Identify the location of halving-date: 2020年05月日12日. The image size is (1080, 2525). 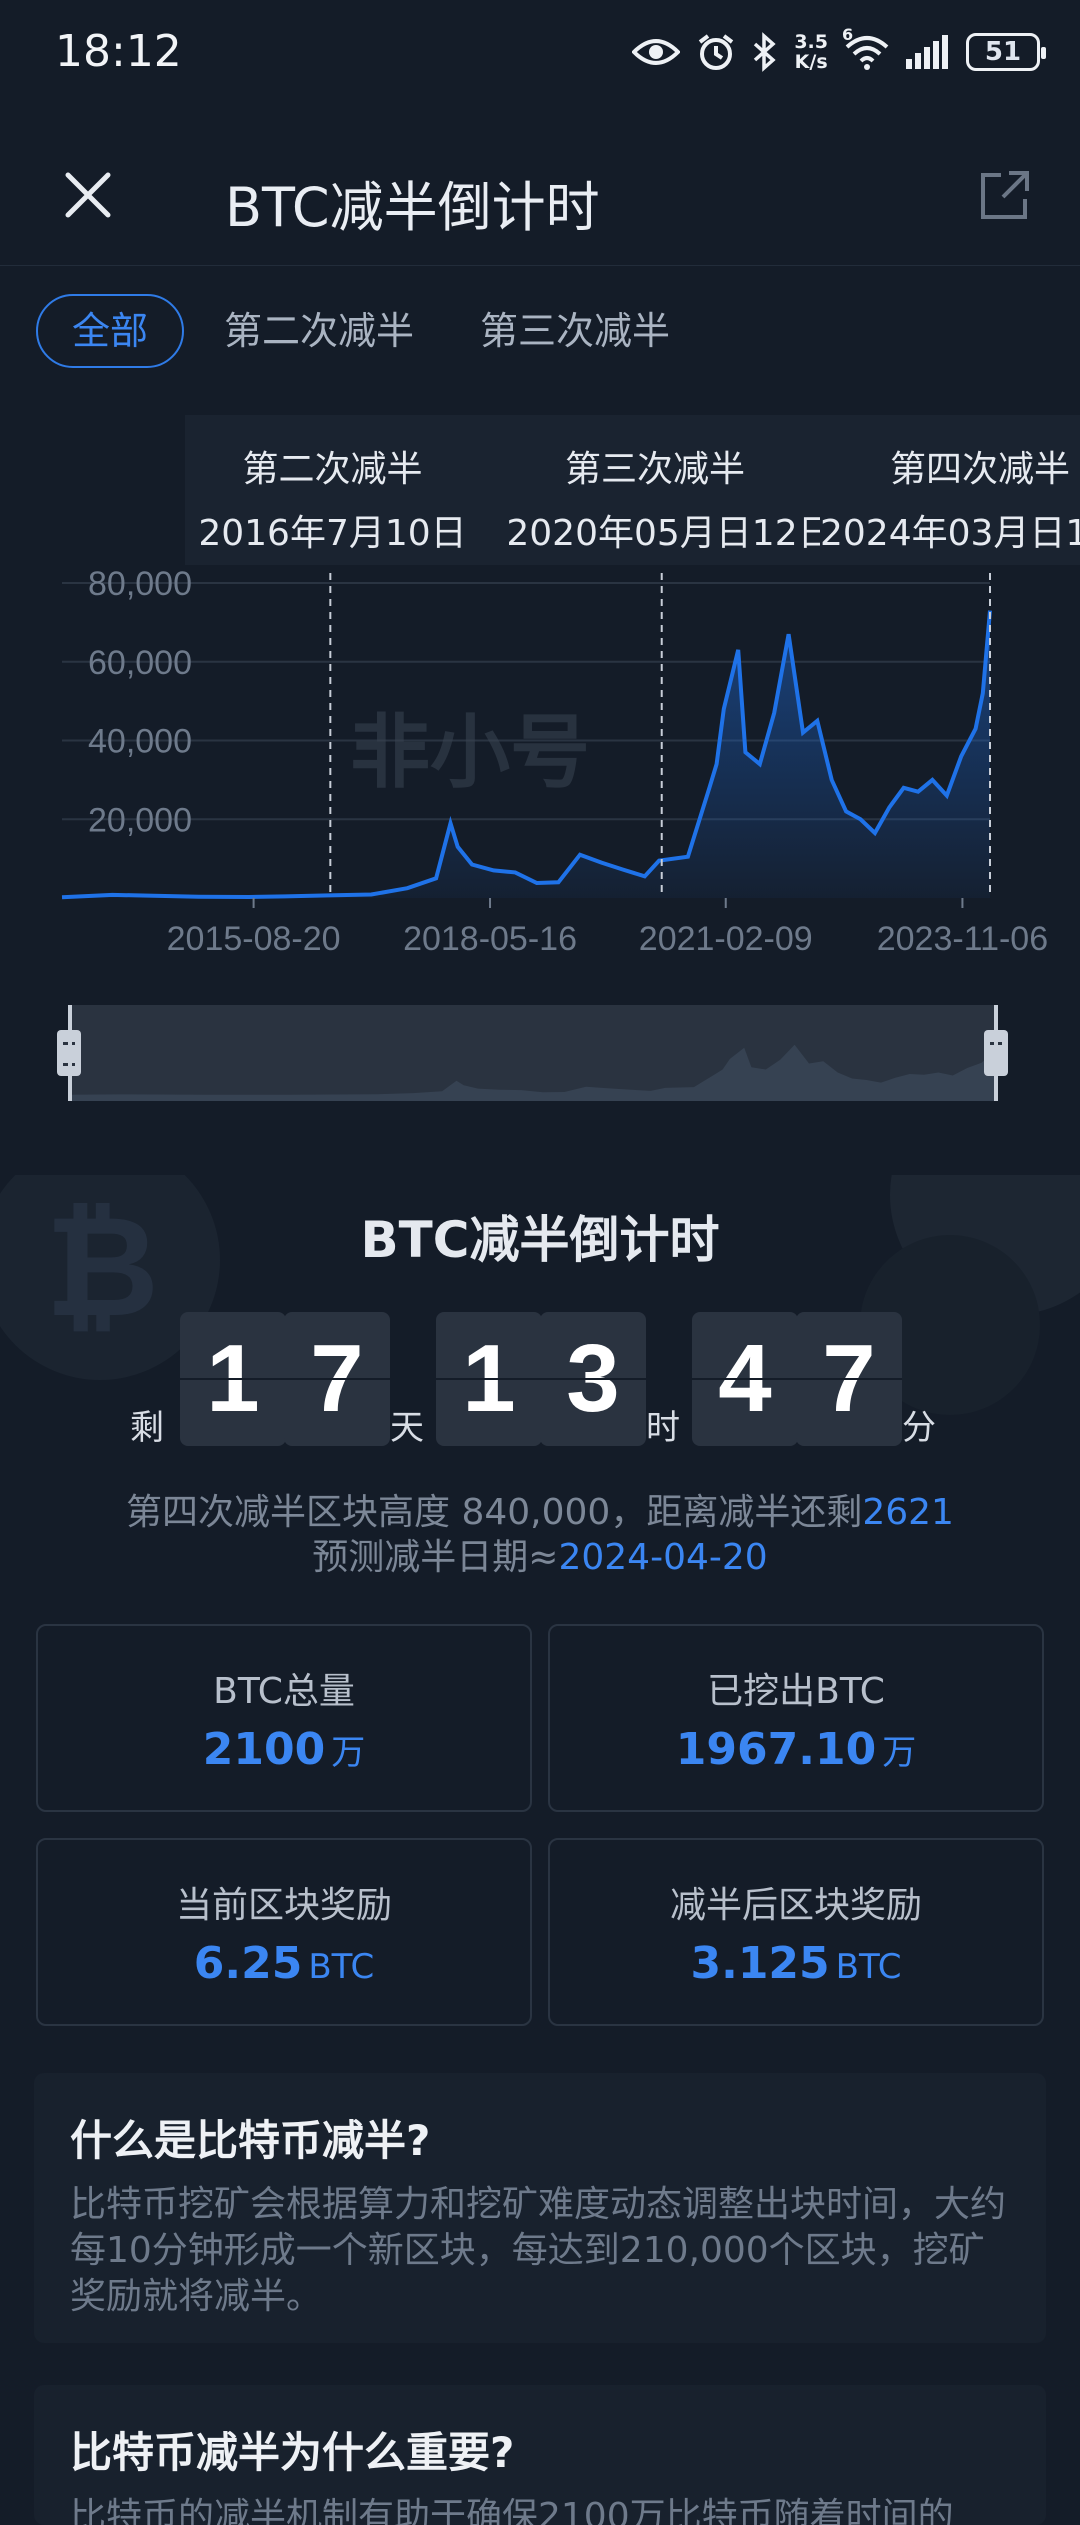
(663, 533).